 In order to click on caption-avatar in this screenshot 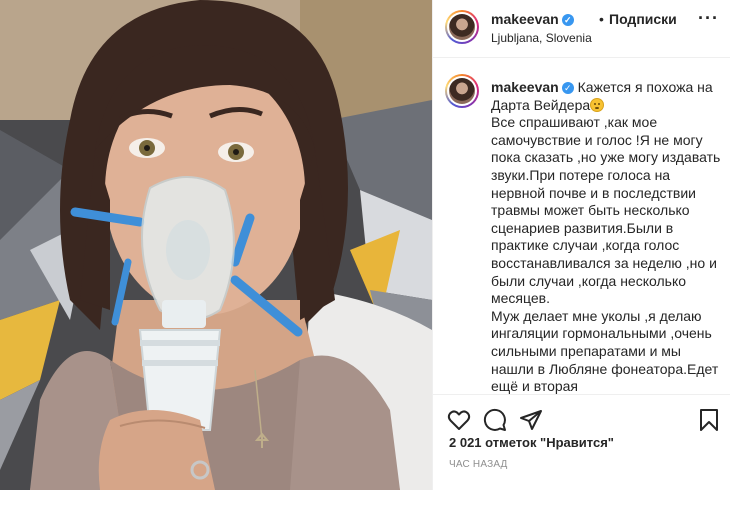, I will do `click(462, 91)`.